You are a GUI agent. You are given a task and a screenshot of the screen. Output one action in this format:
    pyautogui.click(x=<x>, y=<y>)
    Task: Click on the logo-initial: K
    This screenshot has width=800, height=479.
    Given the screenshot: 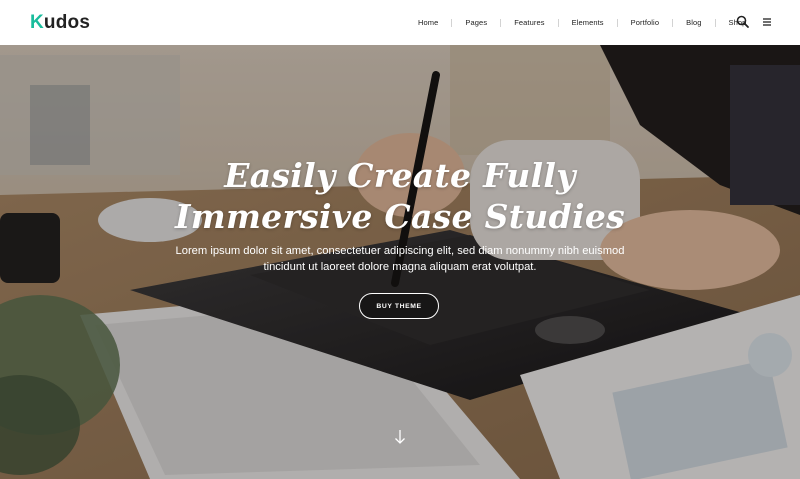 What is the action you would take?
    pyautogui.click(x=37, y=22)
    